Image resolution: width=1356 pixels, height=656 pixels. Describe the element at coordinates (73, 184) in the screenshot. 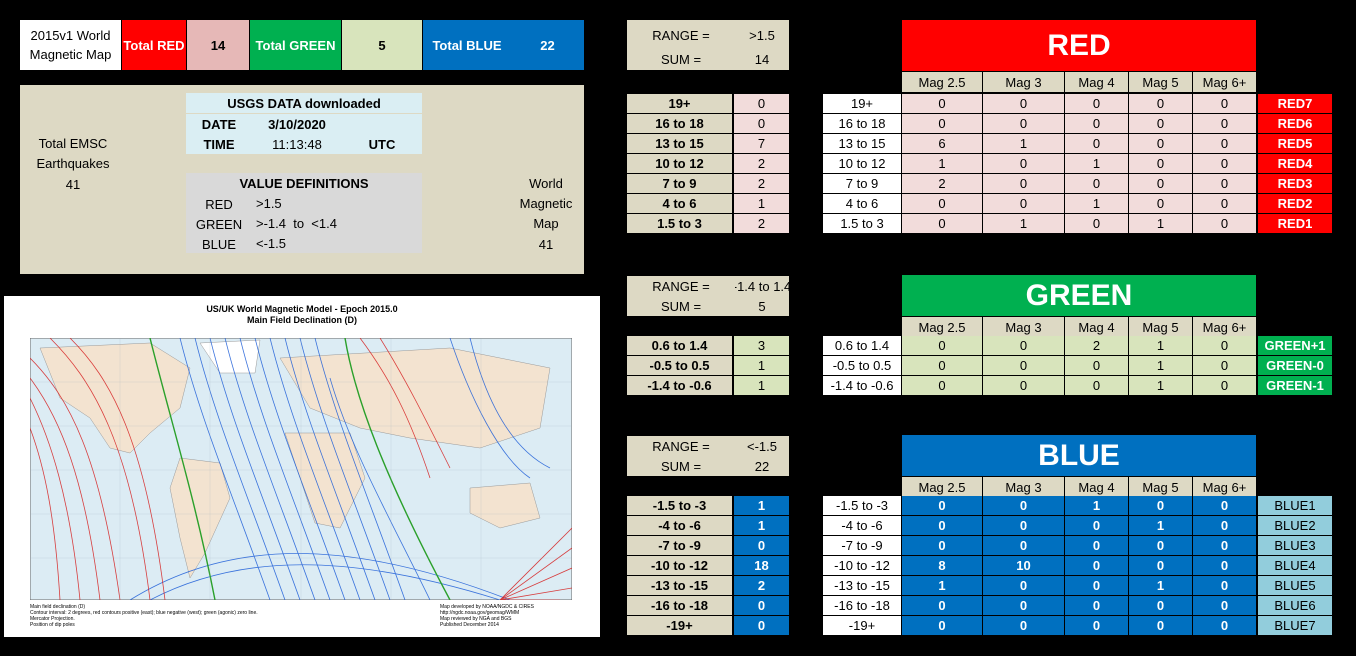

I see `total-emsc-value: 41` at that location.